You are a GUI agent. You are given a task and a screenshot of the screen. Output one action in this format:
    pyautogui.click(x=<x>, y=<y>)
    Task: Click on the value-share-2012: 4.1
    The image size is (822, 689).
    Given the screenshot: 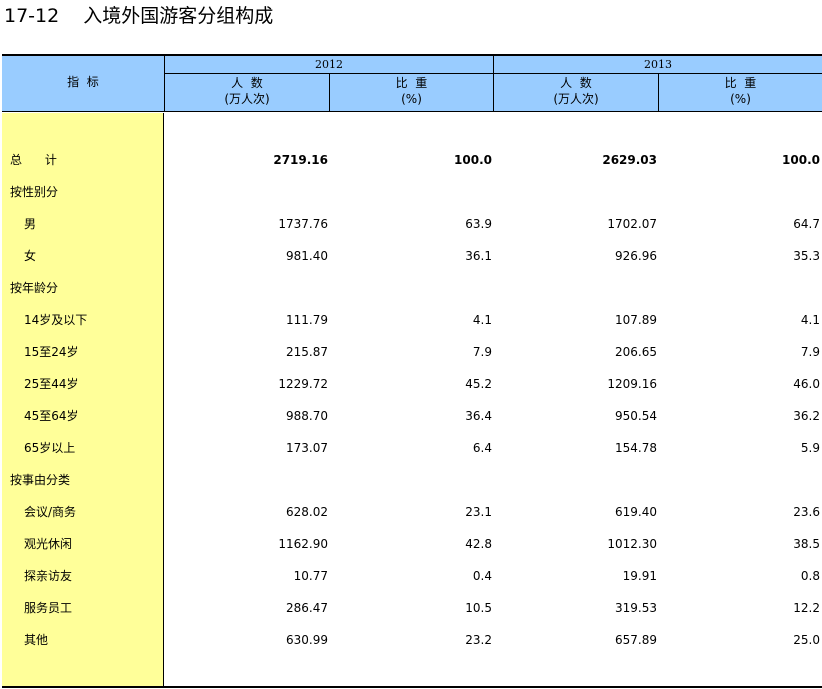 What is the action you would take?
    pyautogui.click(x=482, y=320)
    